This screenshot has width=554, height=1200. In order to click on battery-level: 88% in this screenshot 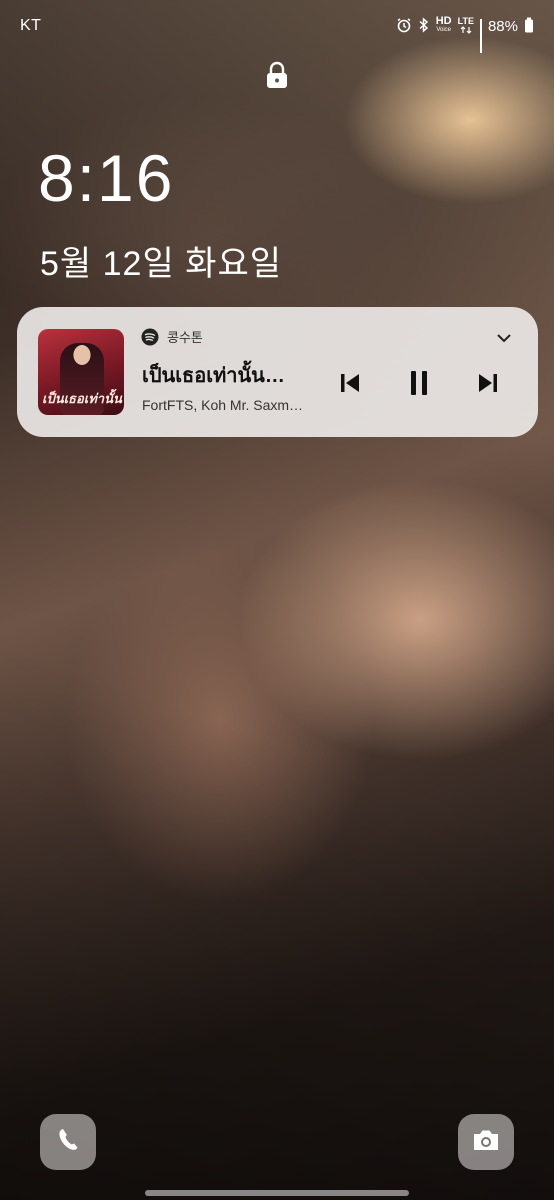, I will do `click(502, 26)`.